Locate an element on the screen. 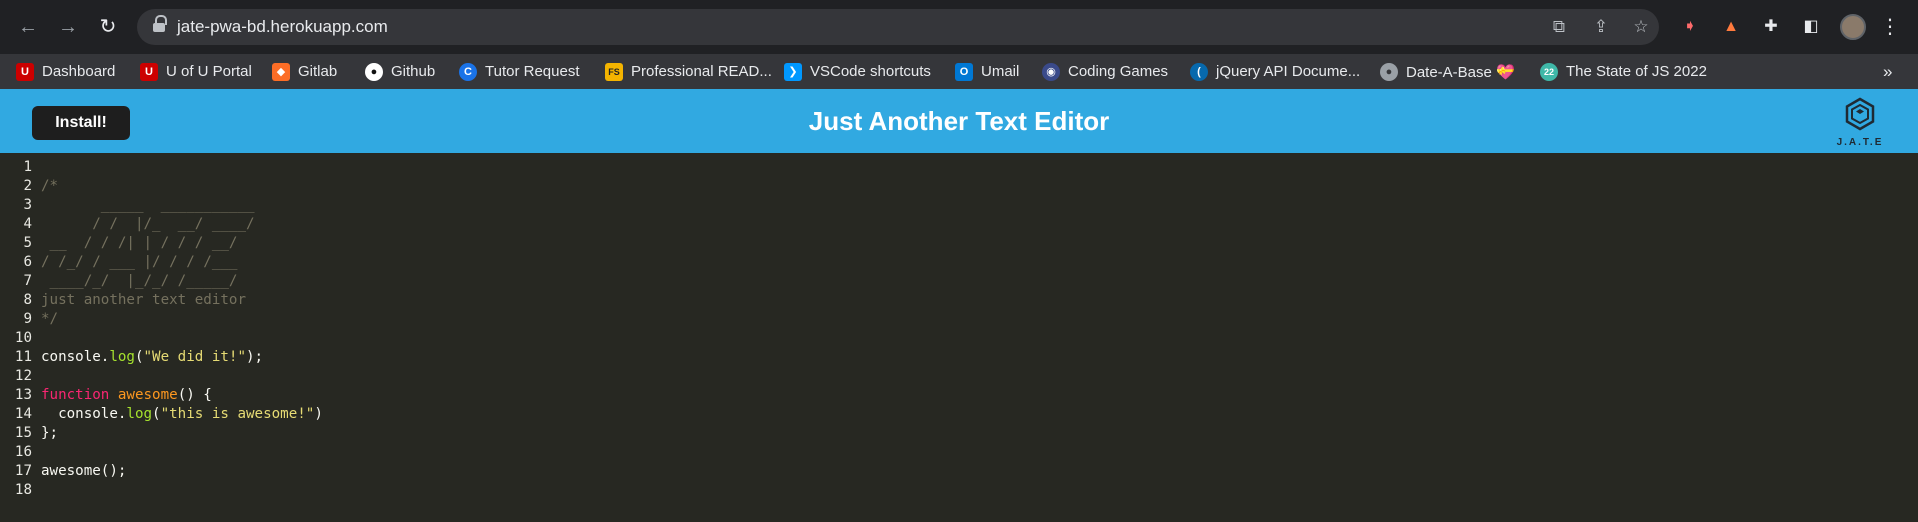  bookmark-label: The State of JS 2022 is located at coordinates (1636, 71).